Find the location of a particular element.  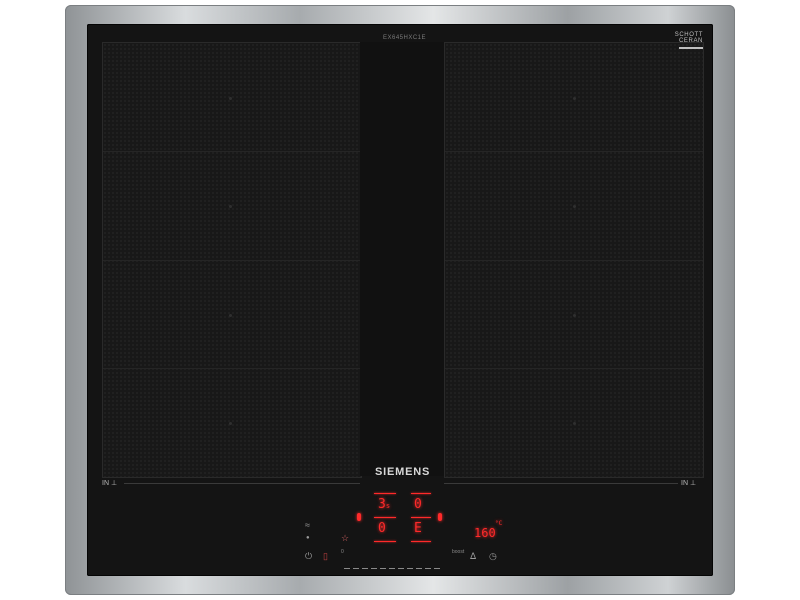

frying-temp-display: 160 is located at coordinates (485, 533).